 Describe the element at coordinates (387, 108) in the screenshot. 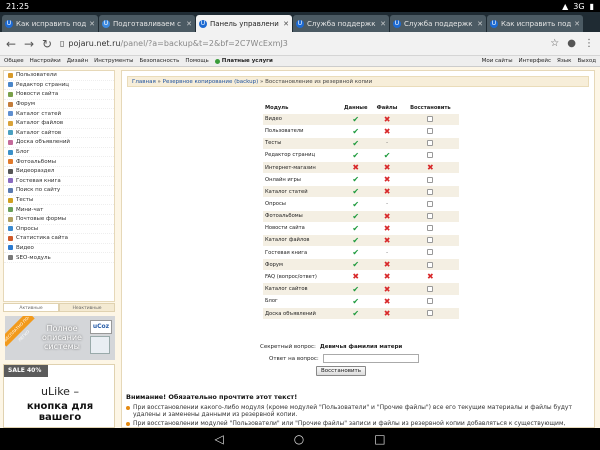

I see `col-header-files: Файлы` at that location.